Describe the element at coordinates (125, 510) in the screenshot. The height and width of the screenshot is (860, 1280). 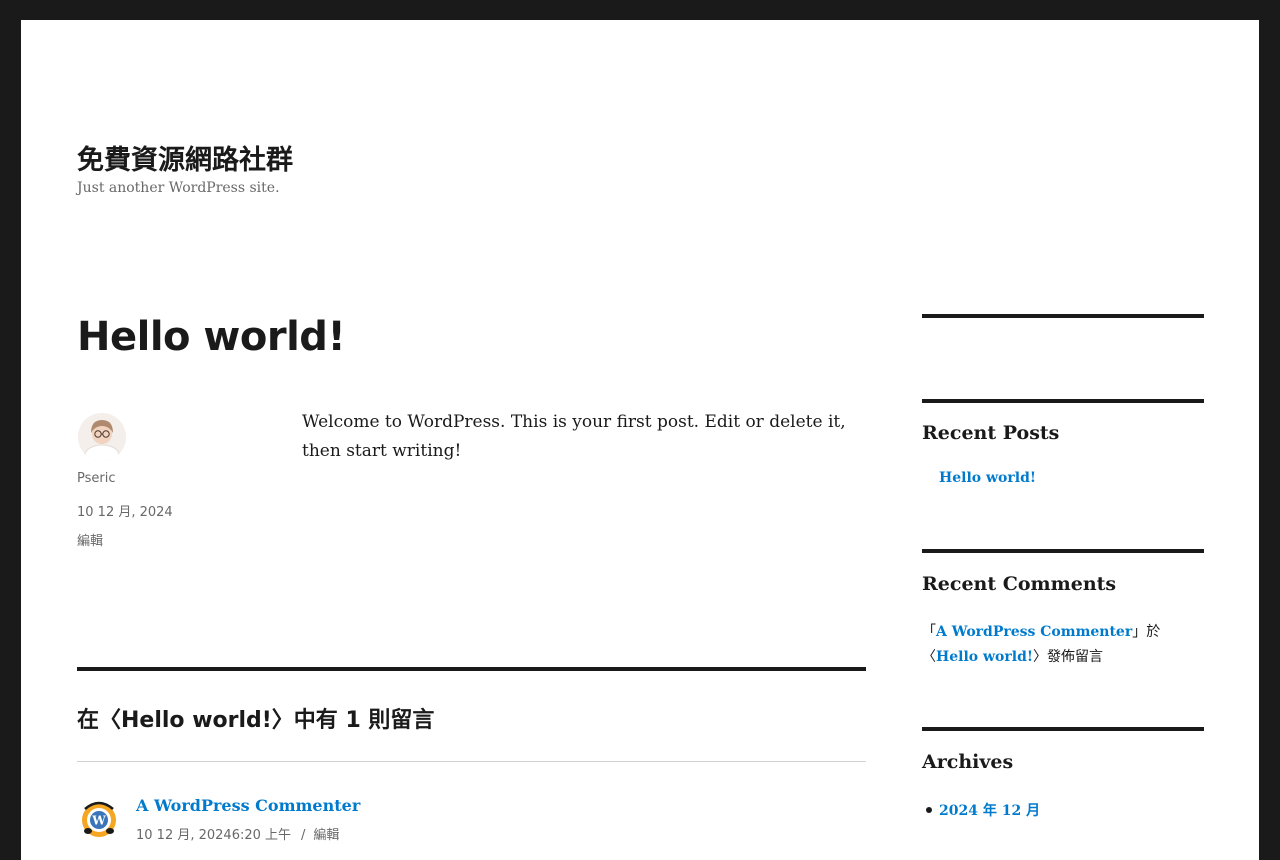
I see `post-date-link: 10 12 月, 2024` at that location.